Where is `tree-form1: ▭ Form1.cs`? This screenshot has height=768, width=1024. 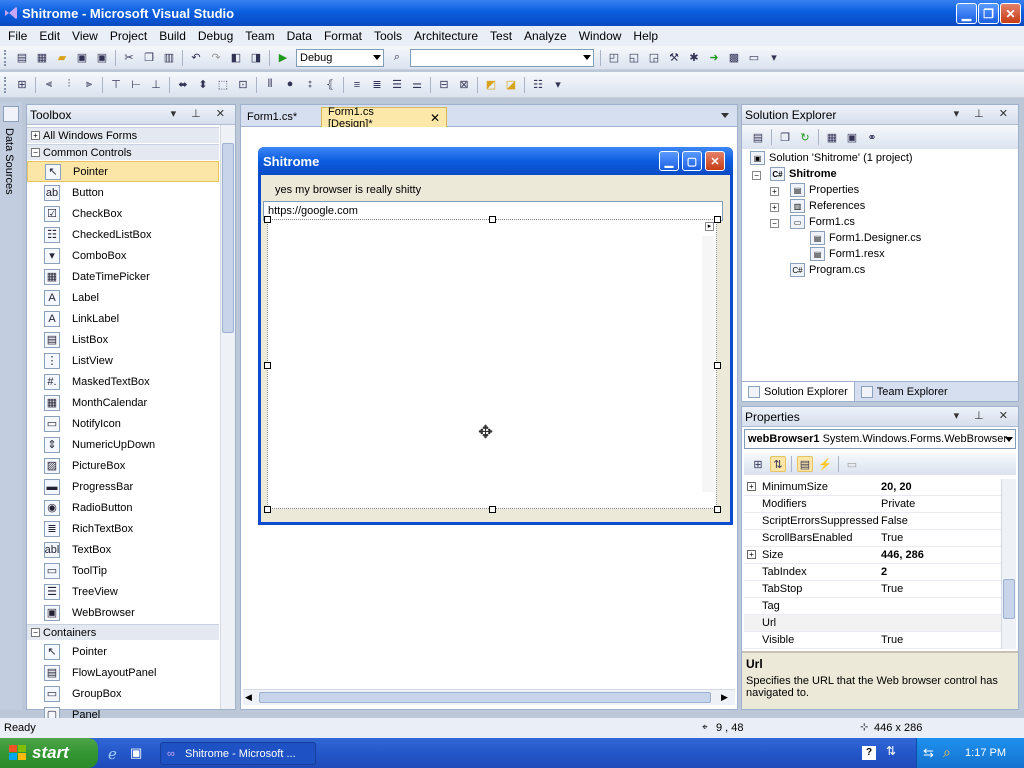 tree-form1: ▭ Form1.cs is located at coordinates (822, 222).